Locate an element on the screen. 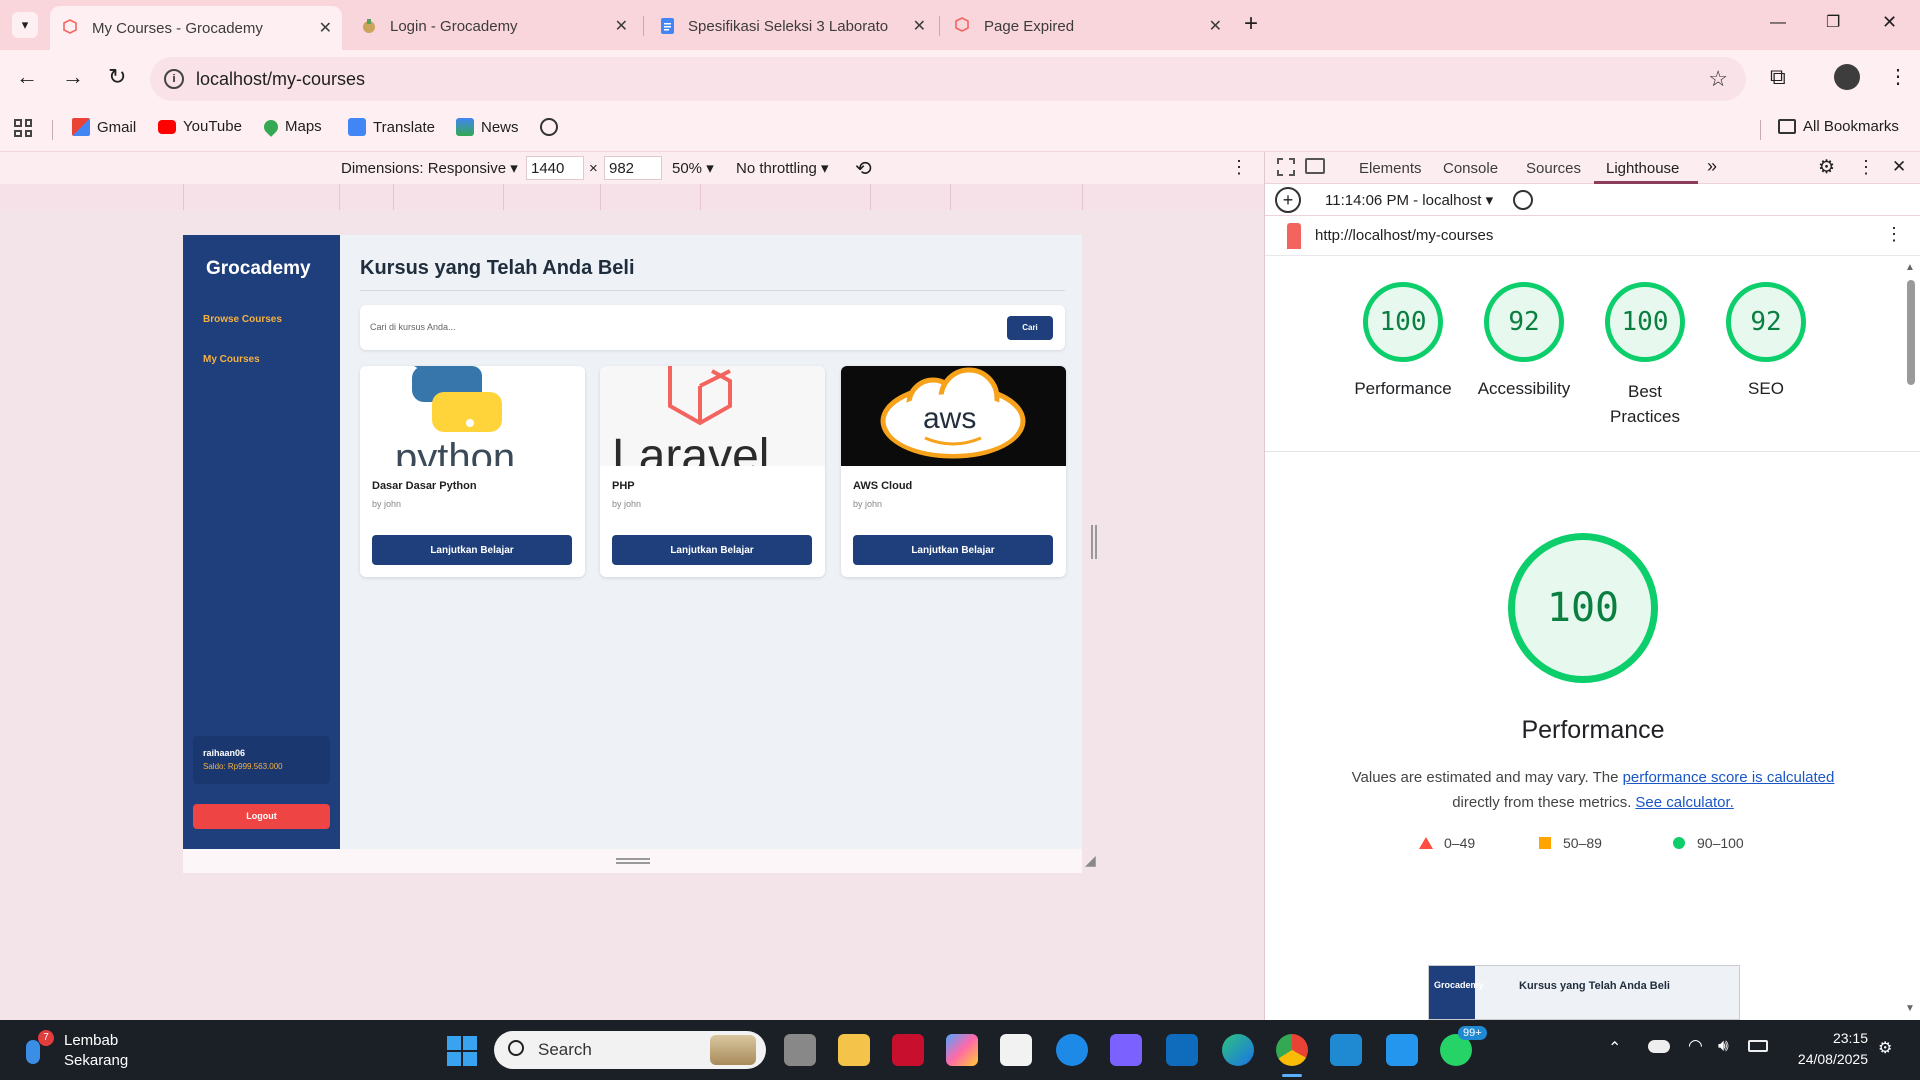 The width and height of the screenshot is (1920, 1080). tab-elements: Elements is located at coordinates (1390, 168).